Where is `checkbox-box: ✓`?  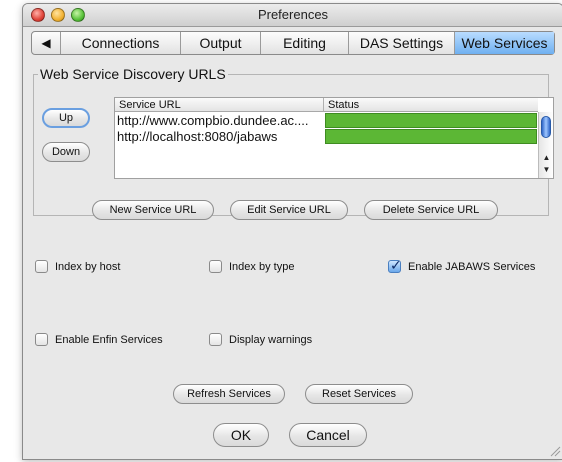
checkbox-box: ✓ is located at coordinates (395, 265).